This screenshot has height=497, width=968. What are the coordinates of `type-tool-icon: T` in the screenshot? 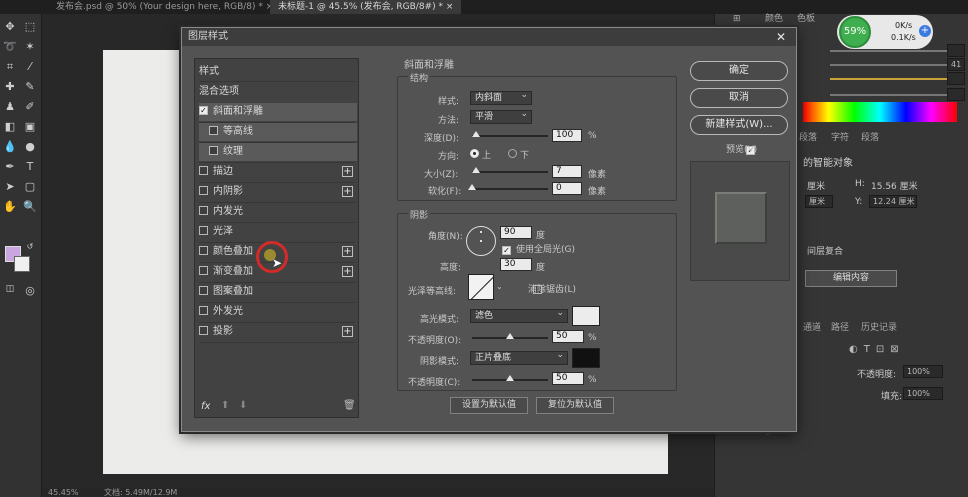 It's located at (30, 167).